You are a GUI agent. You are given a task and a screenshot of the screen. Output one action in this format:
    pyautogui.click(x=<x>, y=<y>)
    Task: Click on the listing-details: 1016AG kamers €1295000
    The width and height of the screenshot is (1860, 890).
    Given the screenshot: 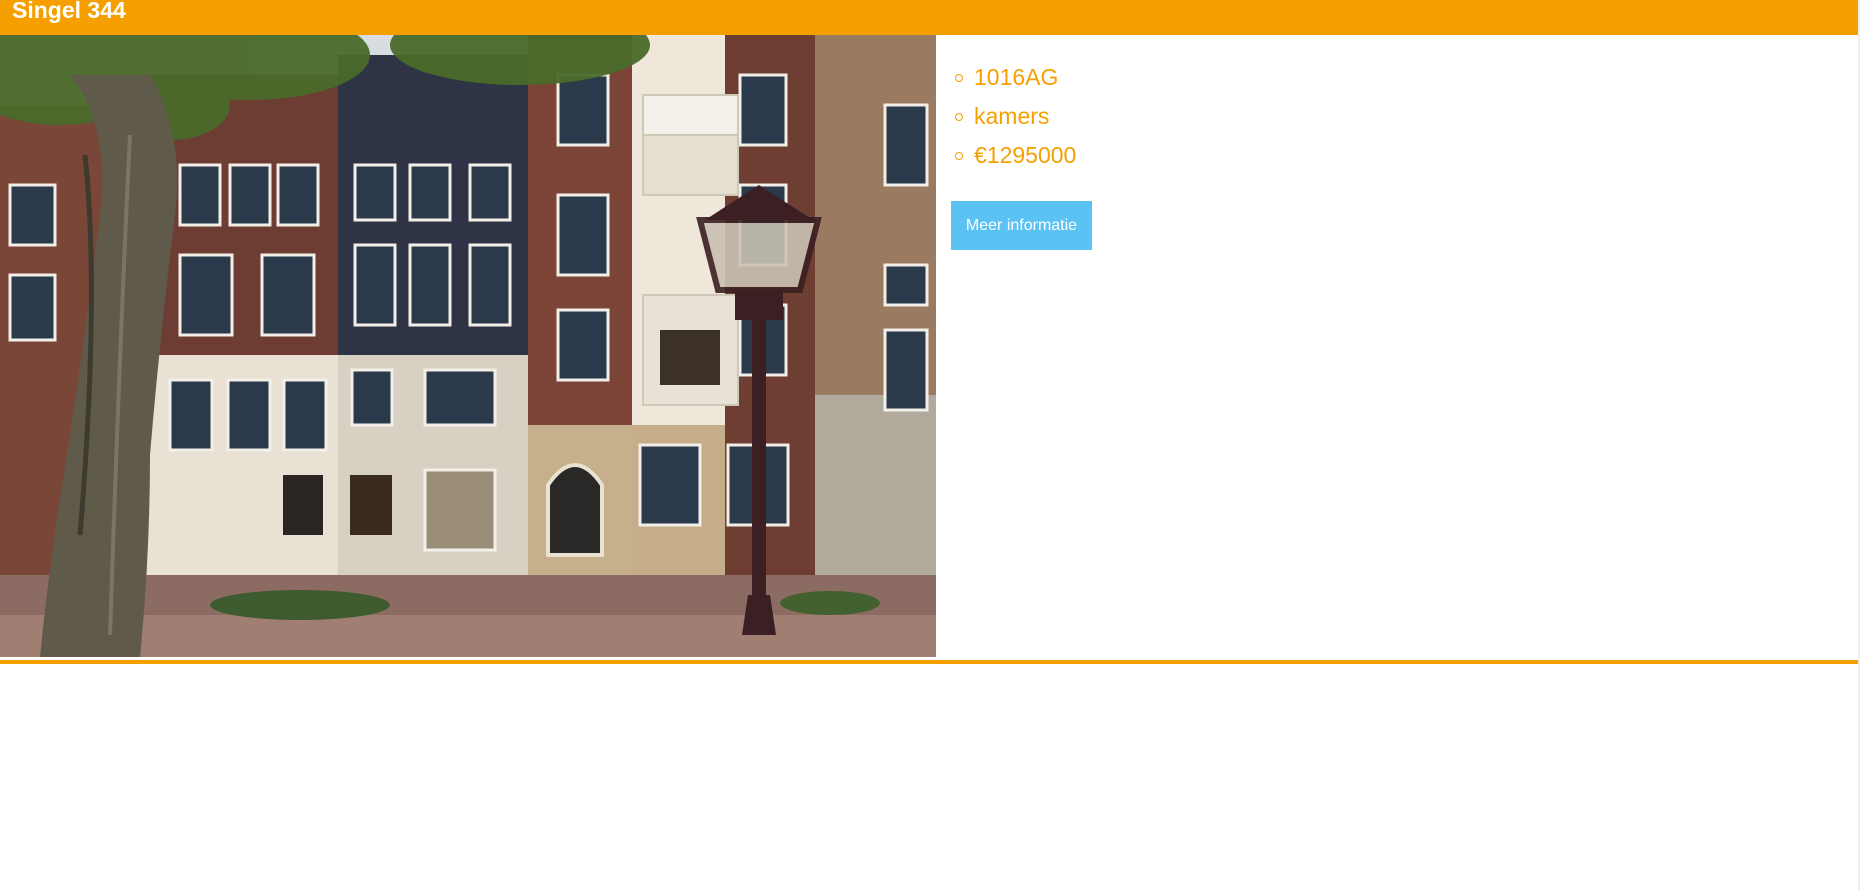 What is the action you would take?
    pyautogui.click(x=1014, y=116)
    